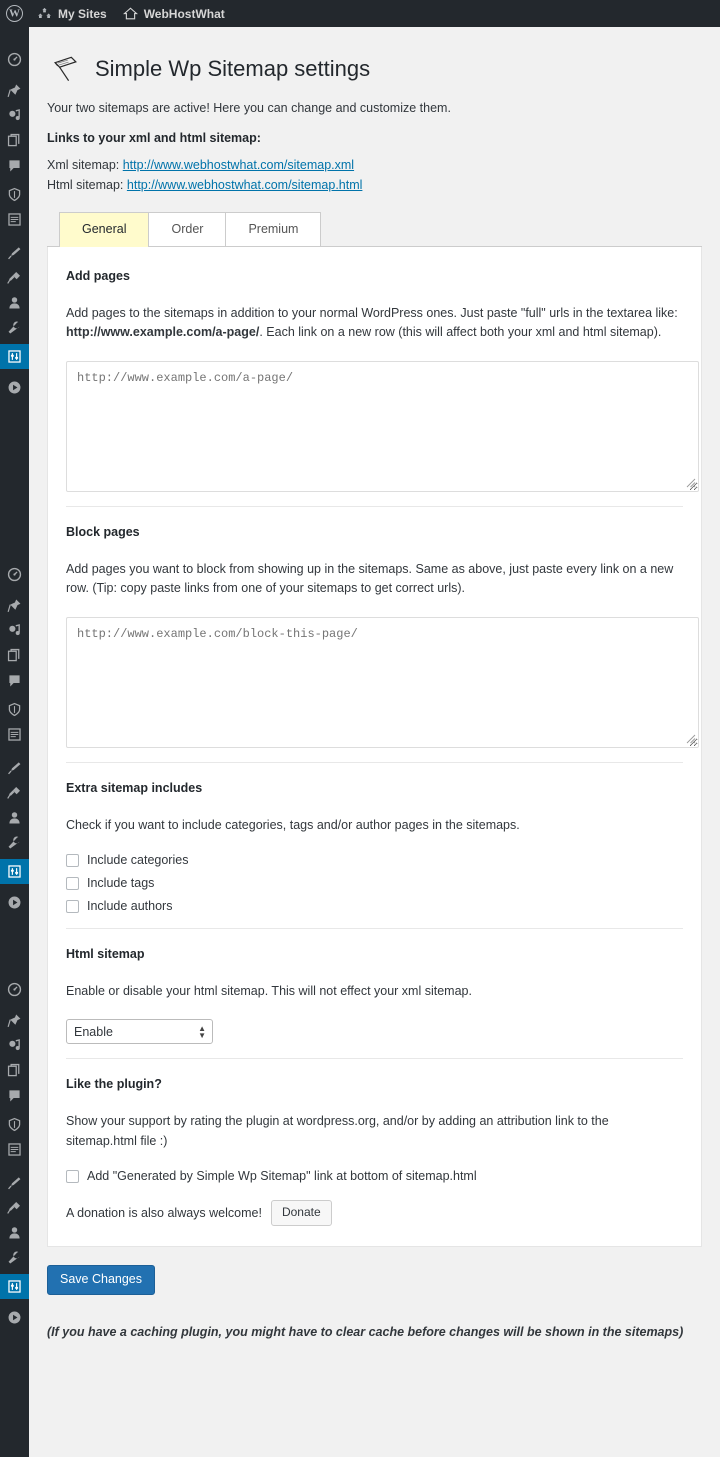  Describe the element at coordinates (83, 165) in the screenshot. I see `xml-sitemap-label: Xml sitemap:` at that location.